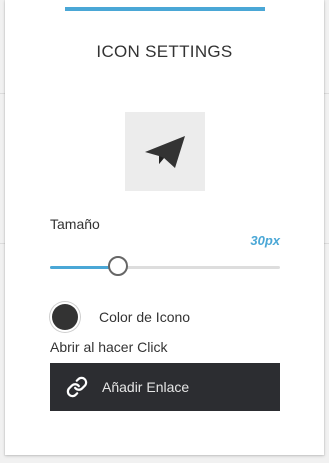 The width and height of the screenshot is (329, 463). I want to click on link-icon, so click(77, 387).